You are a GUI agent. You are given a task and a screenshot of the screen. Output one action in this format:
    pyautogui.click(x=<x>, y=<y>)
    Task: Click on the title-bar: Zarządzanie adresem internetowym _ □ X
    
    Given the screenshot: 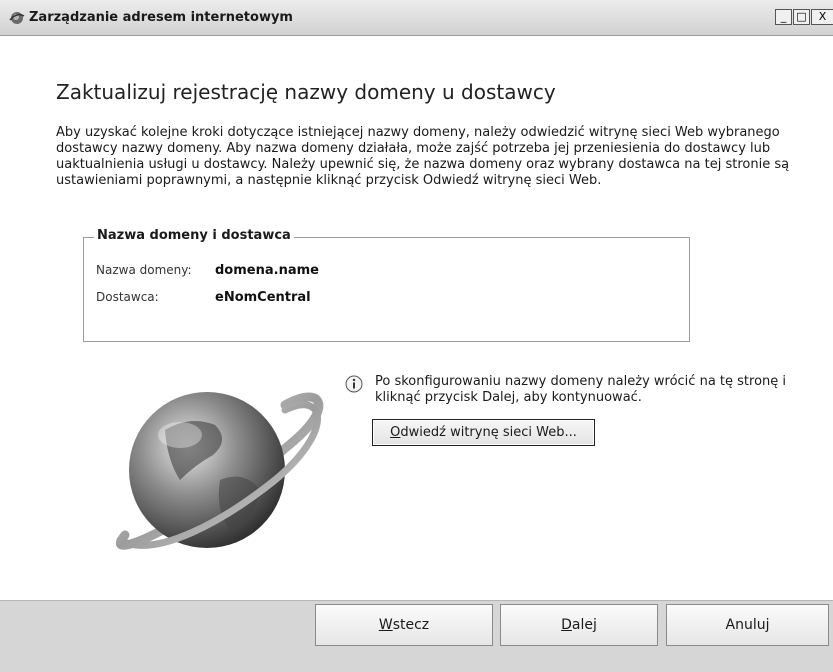 What is the action you would take?
    pyautogui.click(x=416, y=18)
    